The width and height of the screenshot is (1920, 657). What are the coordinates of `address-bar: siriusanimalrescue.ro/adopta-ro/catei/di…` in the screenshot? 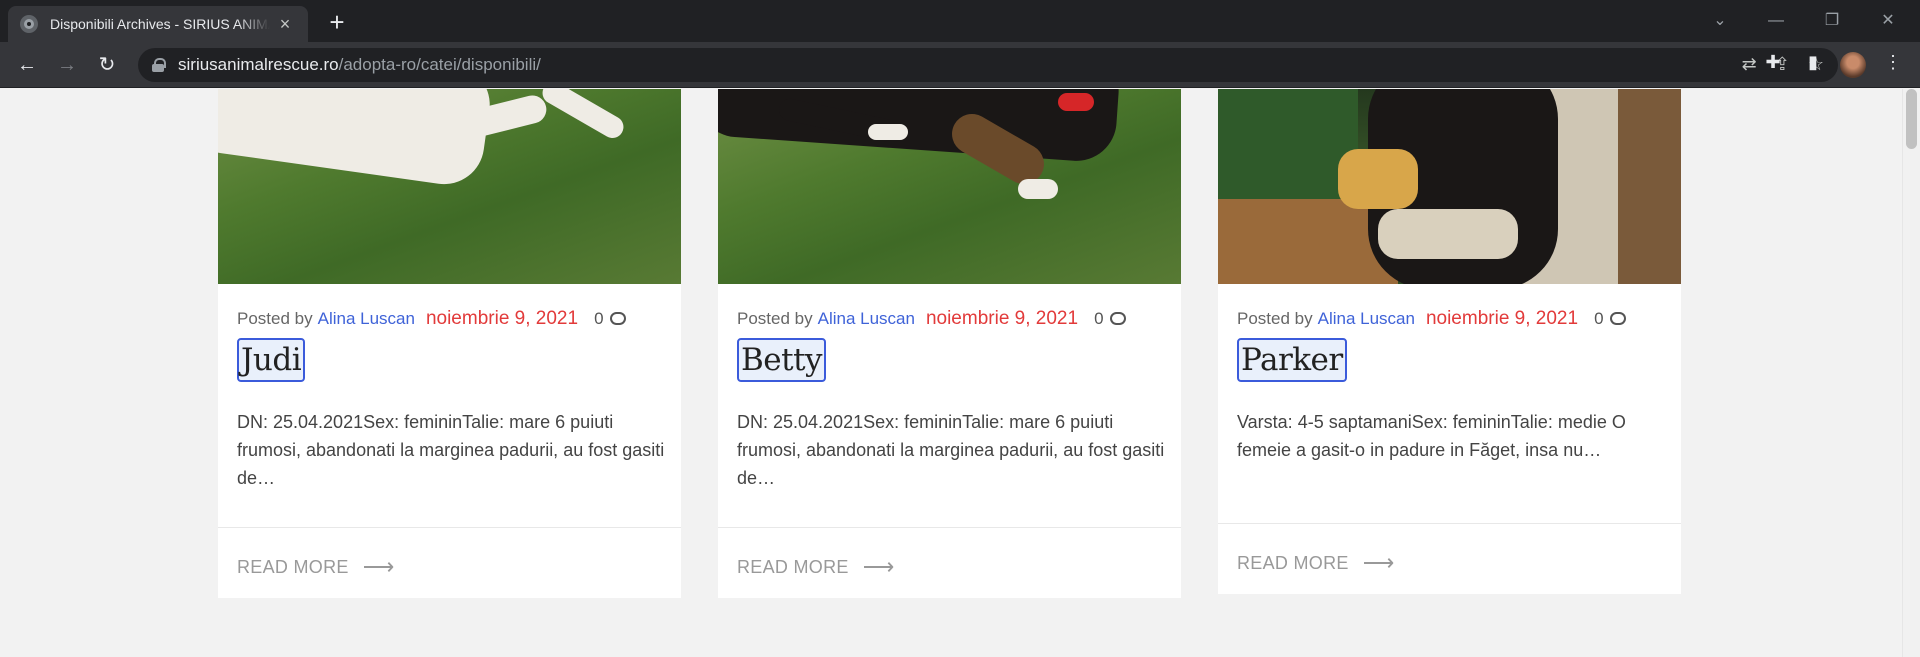 It's located at (988, 65).